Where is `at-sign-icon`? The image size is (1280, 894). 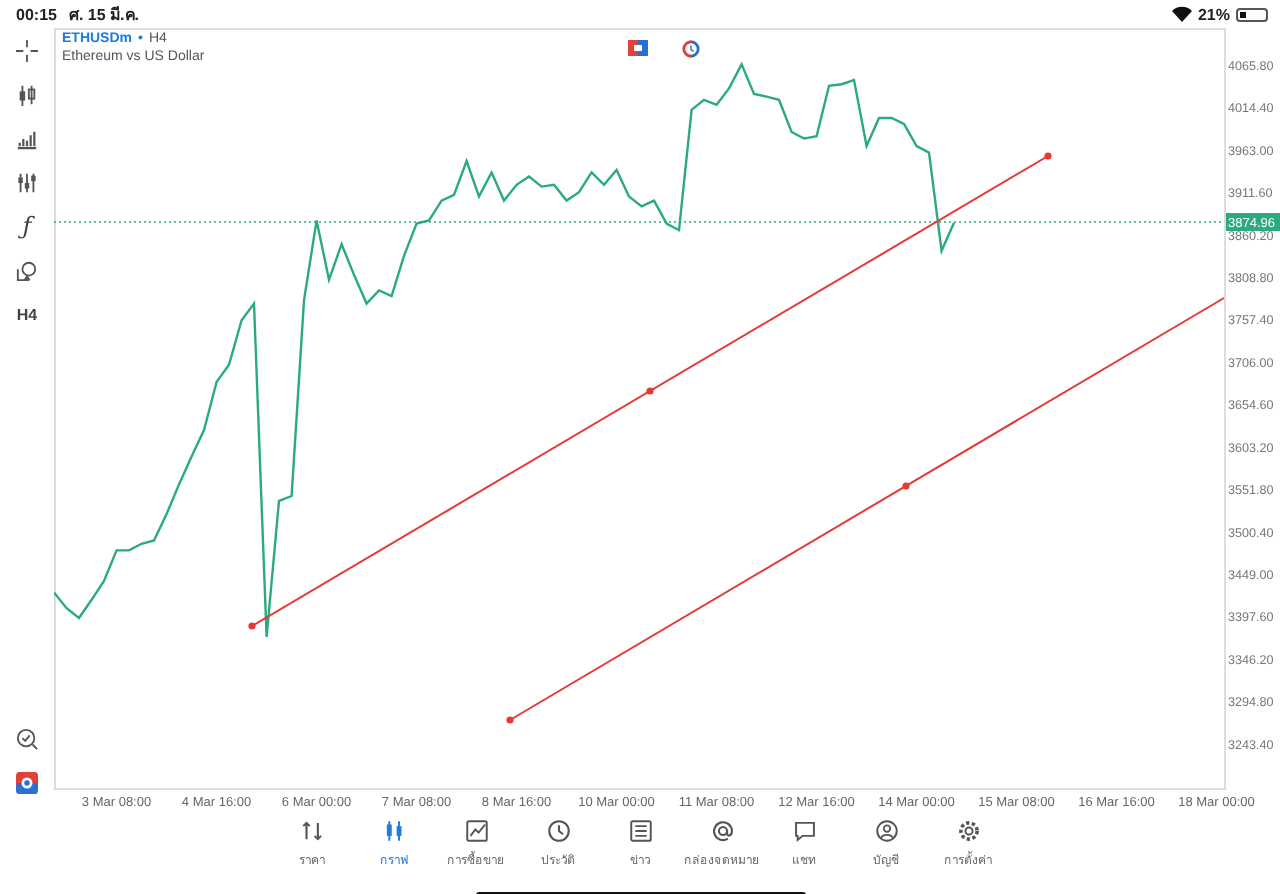 at-sign-icon is located at coordinates (722, 831).